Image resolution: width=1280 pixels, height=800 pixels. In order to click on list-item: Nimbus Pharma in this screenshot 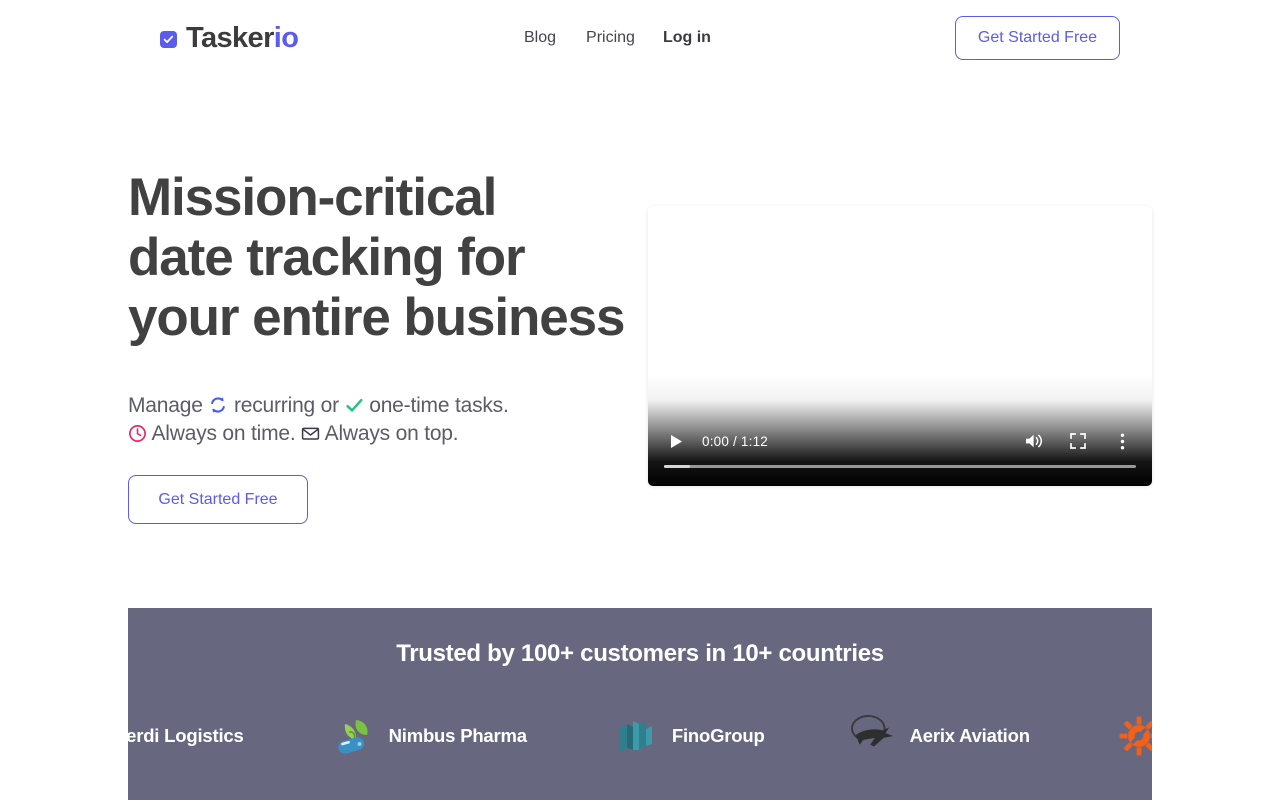, I will do `click(428, 736)`.